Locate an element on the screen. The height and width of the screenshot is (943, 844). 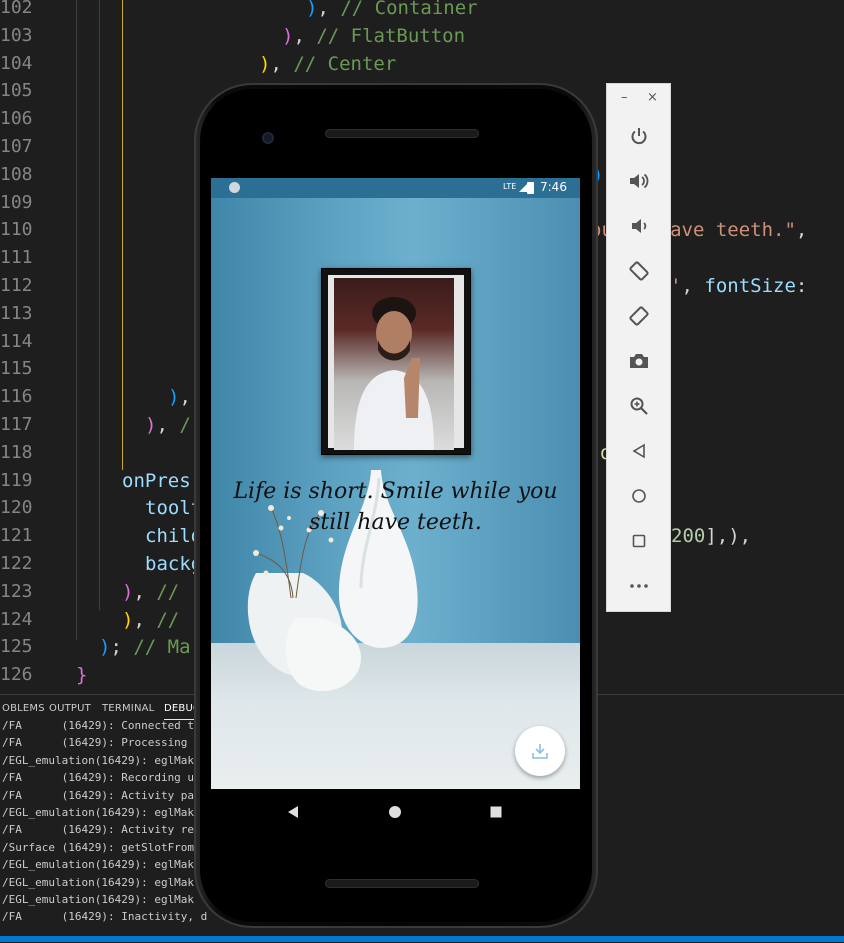
line-number: 121 is located at coordinates (16, 536).